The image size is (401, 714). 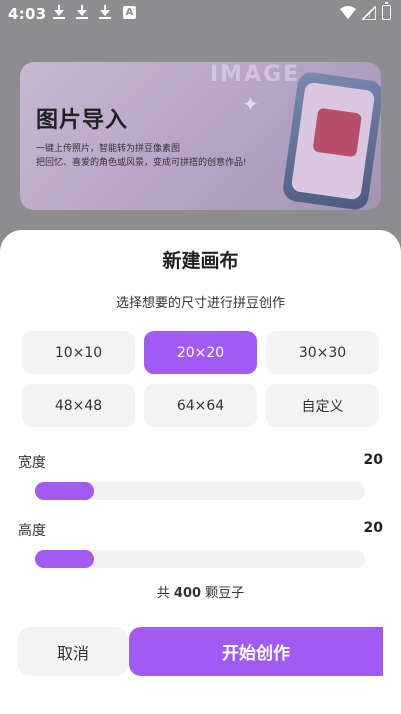 What do you see at coordinates (78, 405) in the screenshot?
I see `size-option-48x48: 48×48` at bounding box center [78, 405].